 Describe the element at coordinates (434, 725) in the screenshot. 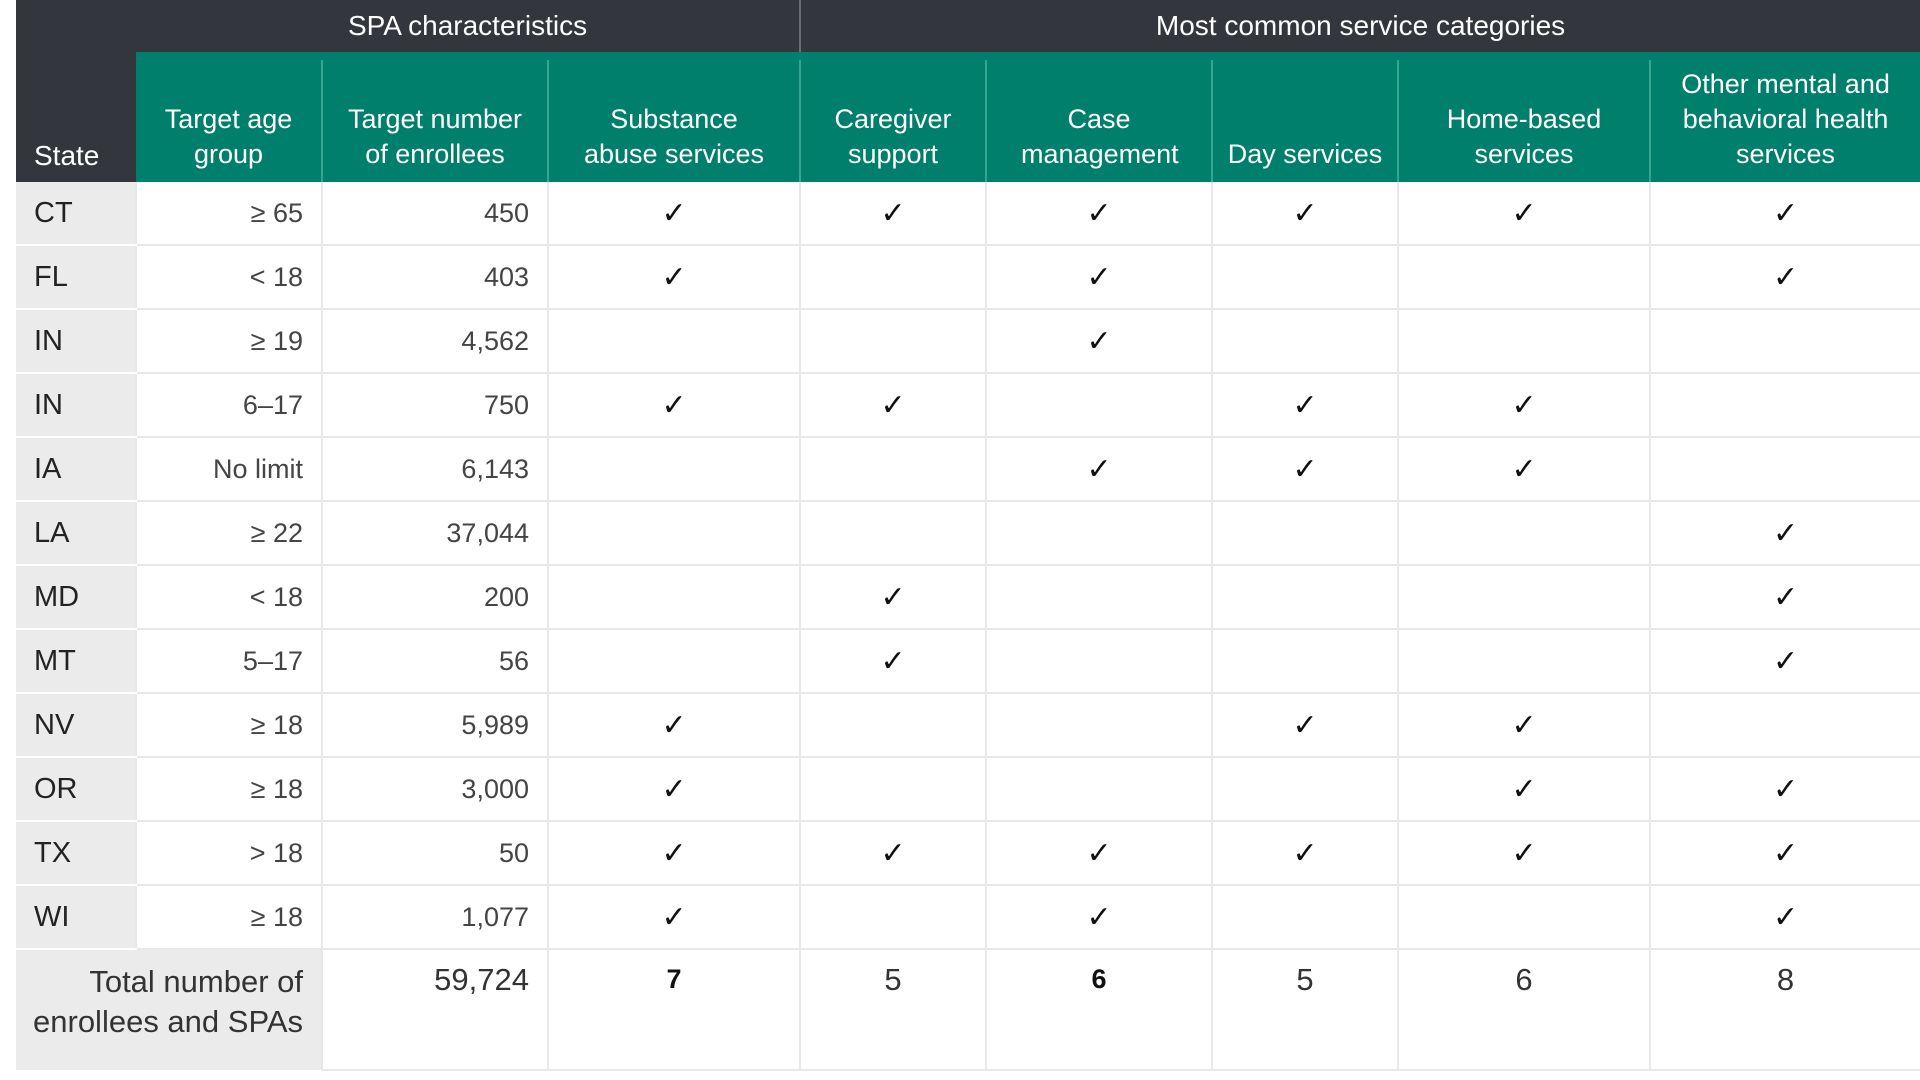

I see `target-enrollees-cell: 5,989` at that location.